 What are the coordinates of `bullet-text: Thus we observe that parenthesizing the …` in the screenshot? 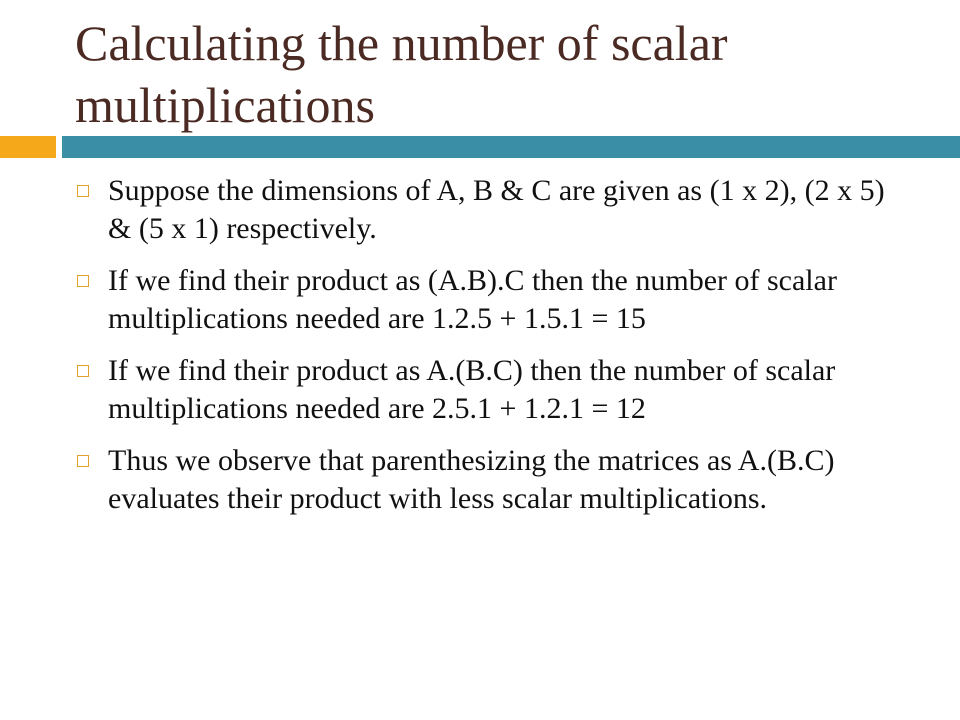 It's located at (471, 479).